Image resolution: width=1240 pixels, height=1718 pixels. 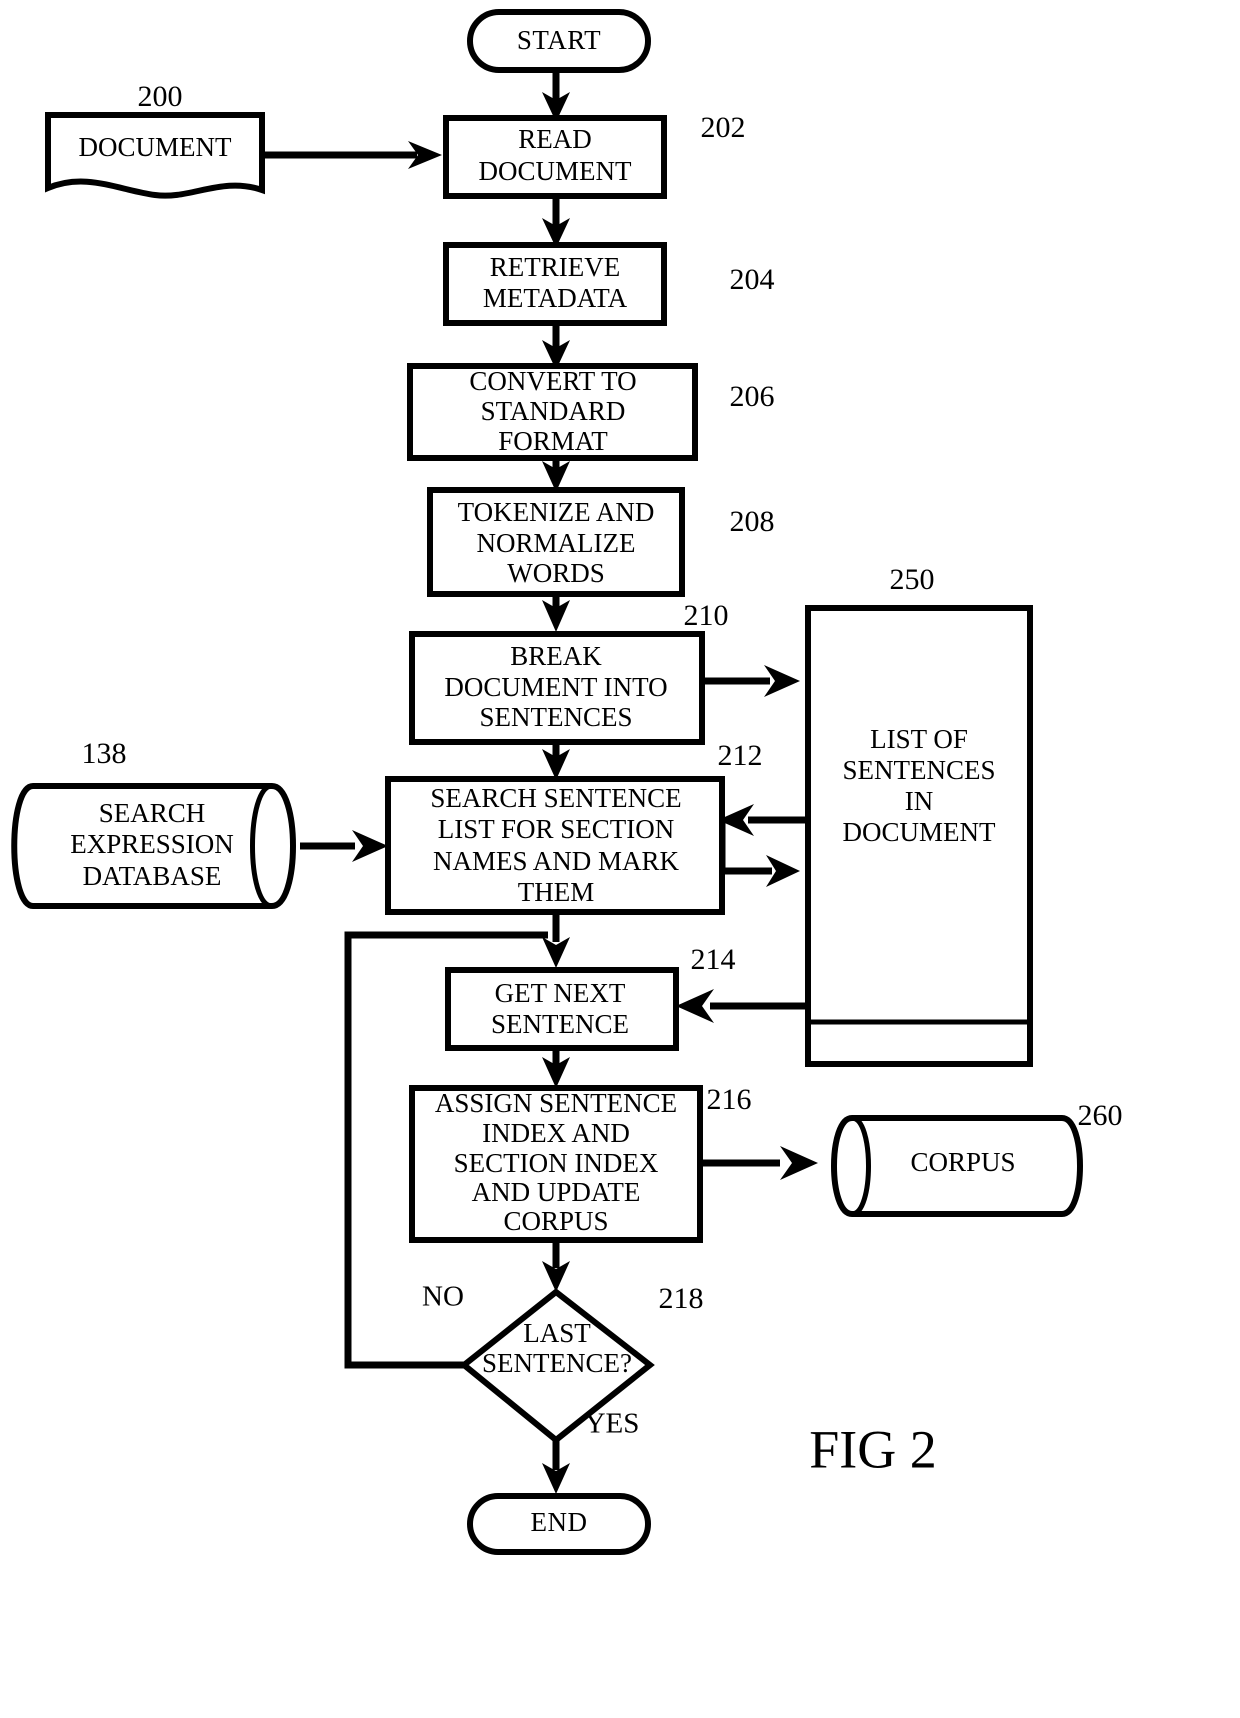 I want to click on ref-200: 200, so click(x=160, y=96).